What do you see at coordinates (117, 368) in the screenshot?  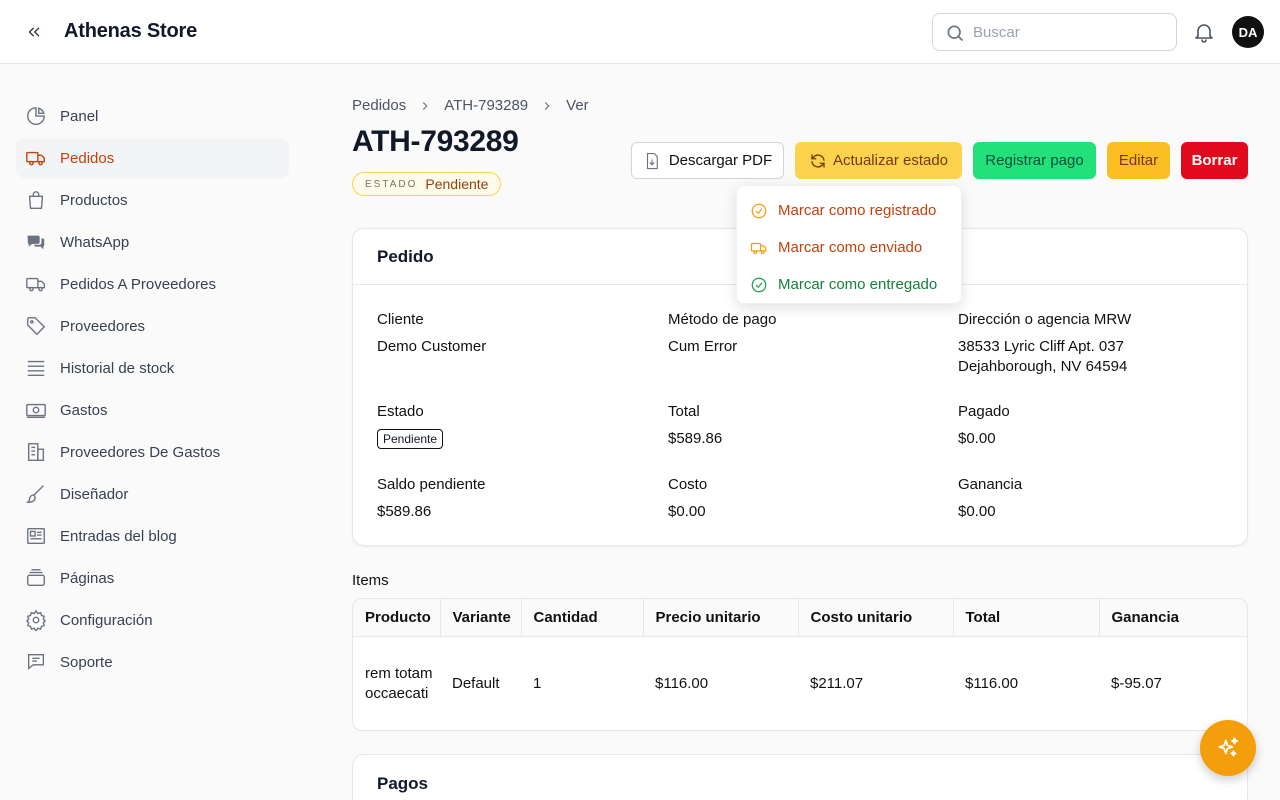 I see `sidebar-item-label: Historial de stock` at bounding box center [117, 368].